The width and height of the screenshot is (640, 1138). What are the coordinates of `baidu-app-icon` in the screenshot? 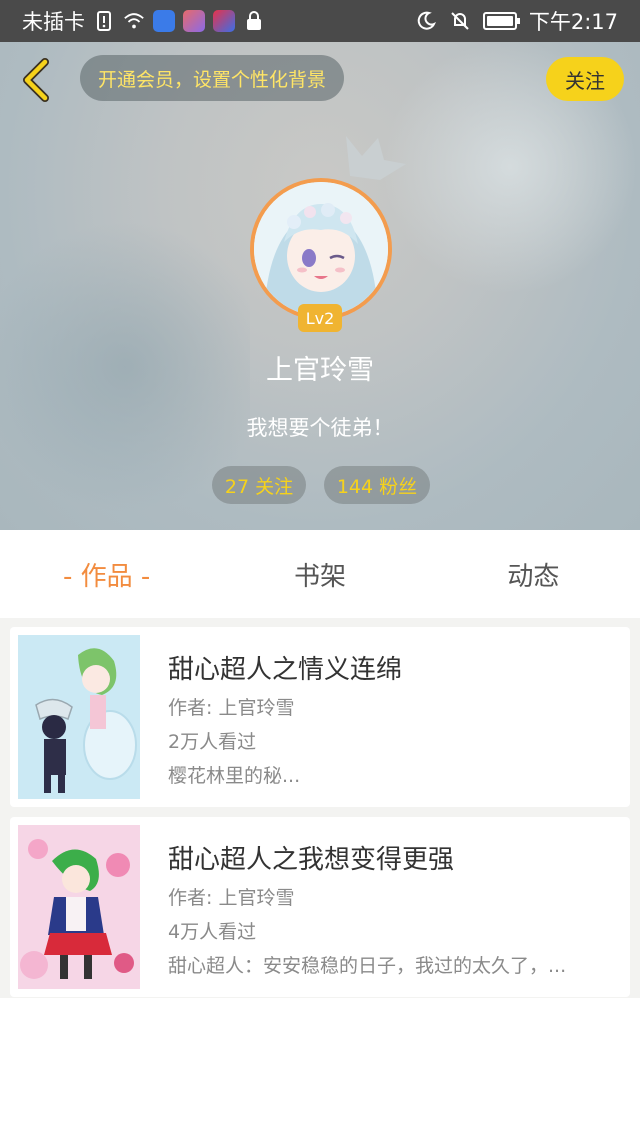 It's located at (164, 21).